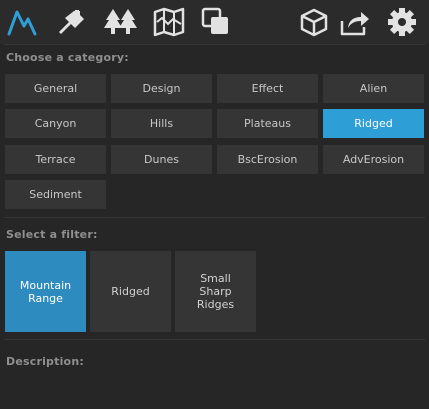 This screenshot has height=409, width=429. I want to click on filter-label-text: Ridged, so click(130, 291).